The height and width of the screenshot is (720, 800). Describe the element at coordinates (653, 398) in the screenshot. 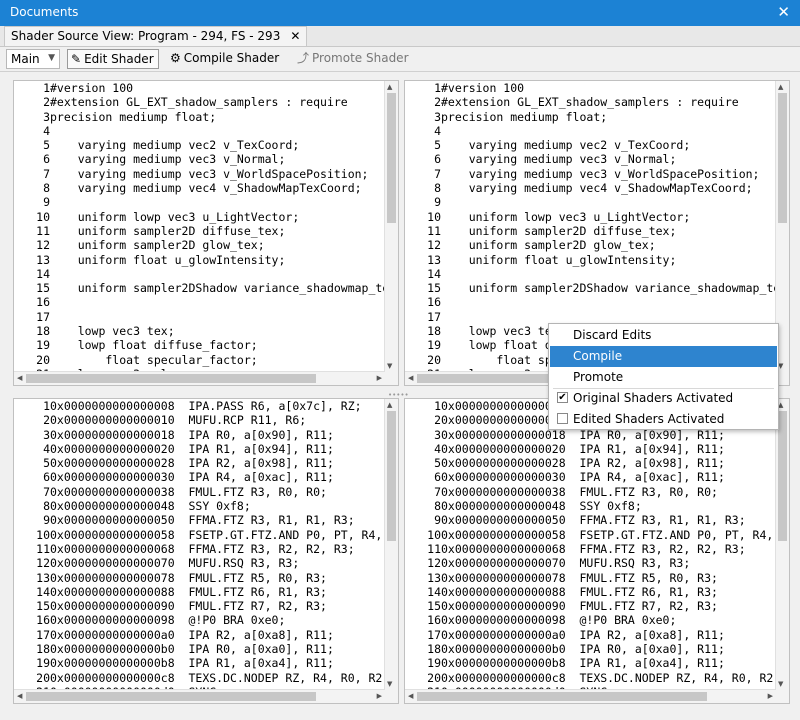

I see `original-shaders-label: Original Shaders Activated` at that location.